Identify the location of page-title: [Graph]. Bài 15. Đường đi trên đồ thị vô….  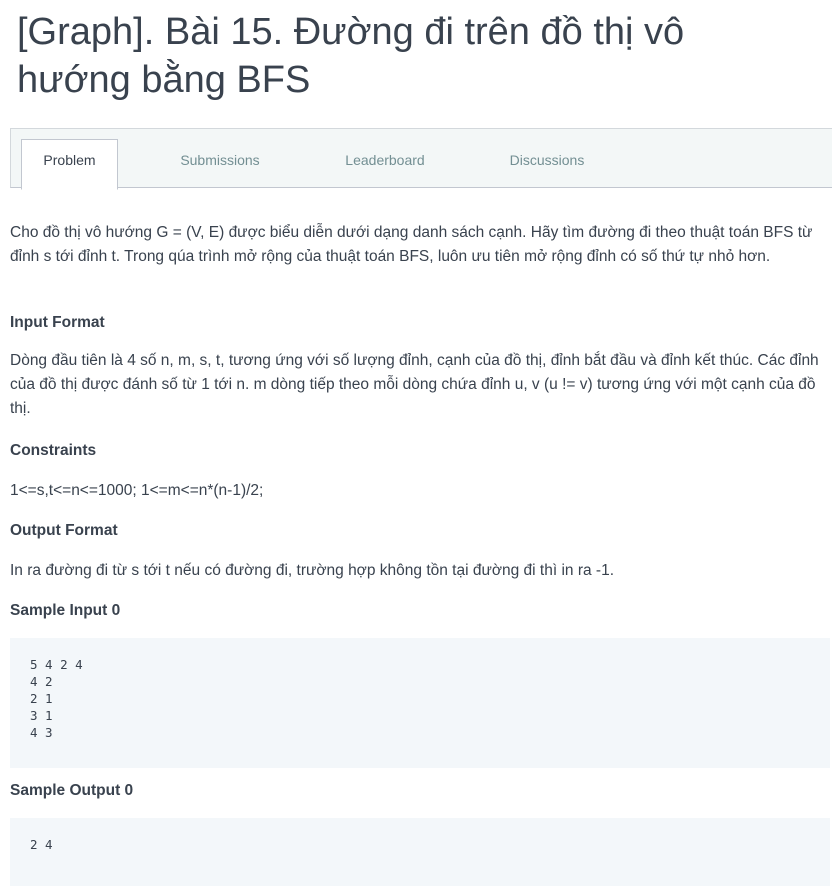
(351, 56).